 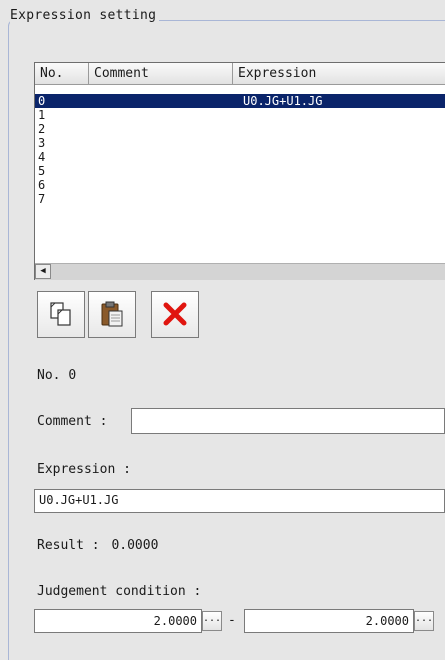 I want to click on comment-label: Comment :, so click(x=72, y=421).